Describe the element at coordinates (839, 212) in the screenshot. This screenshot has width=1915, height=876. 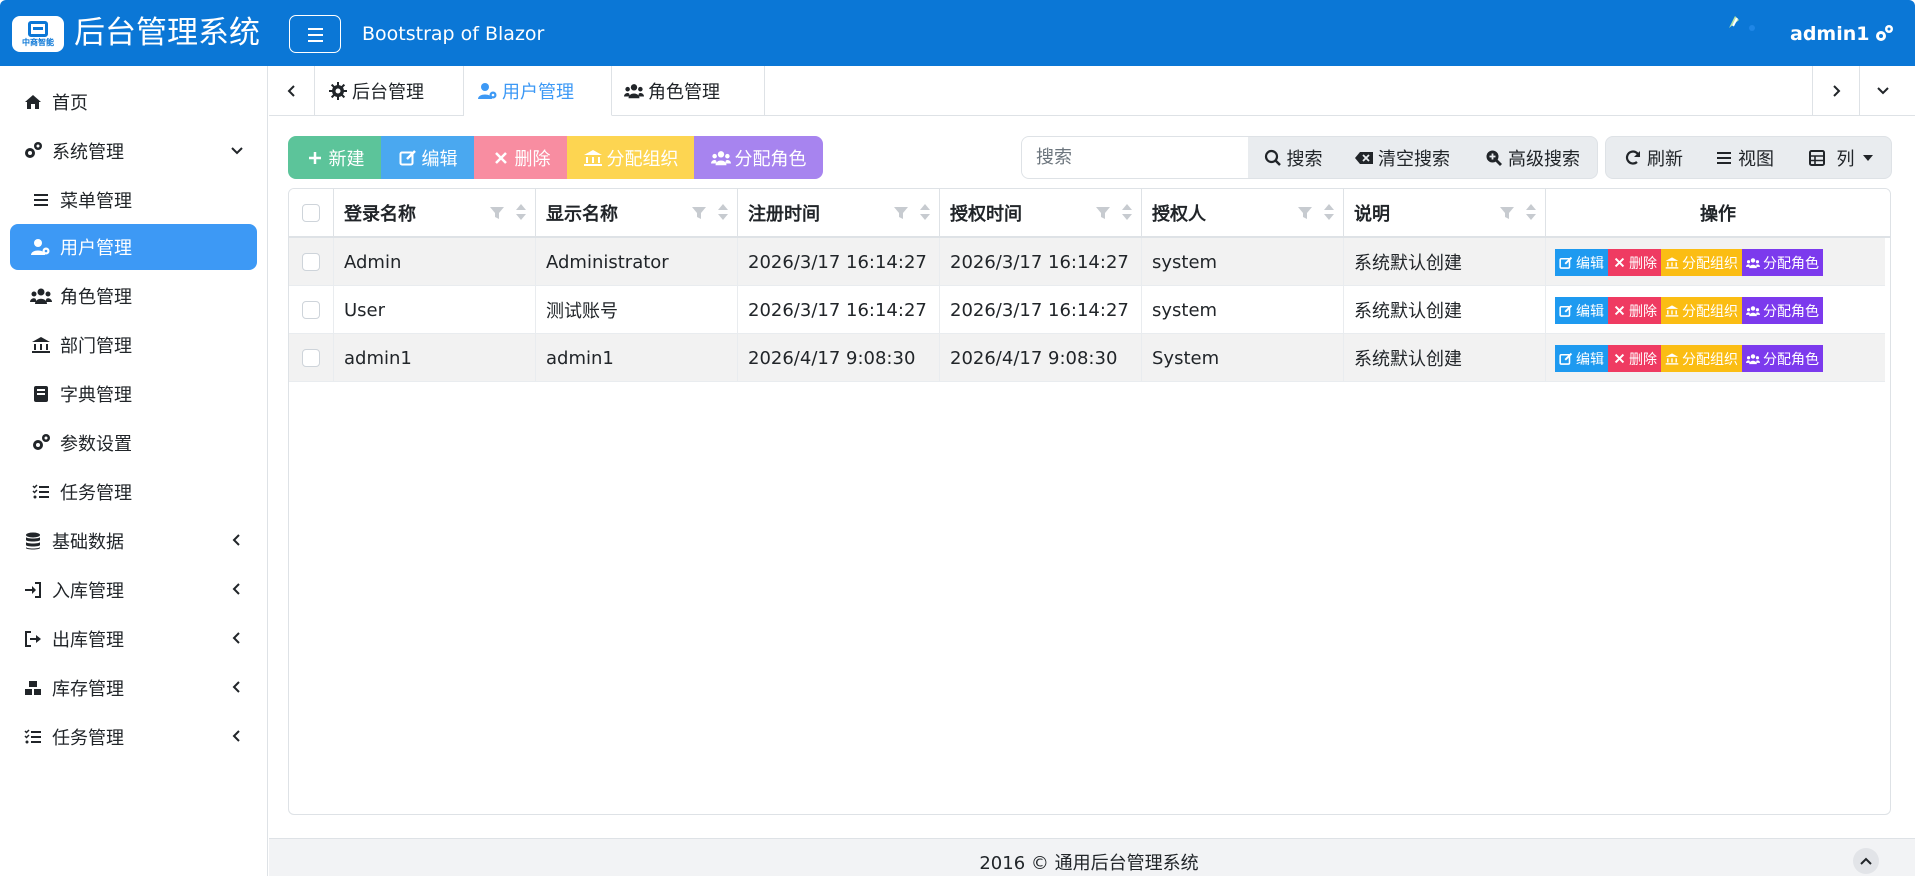
I see `column-header-registered: 注册时间` at that location.